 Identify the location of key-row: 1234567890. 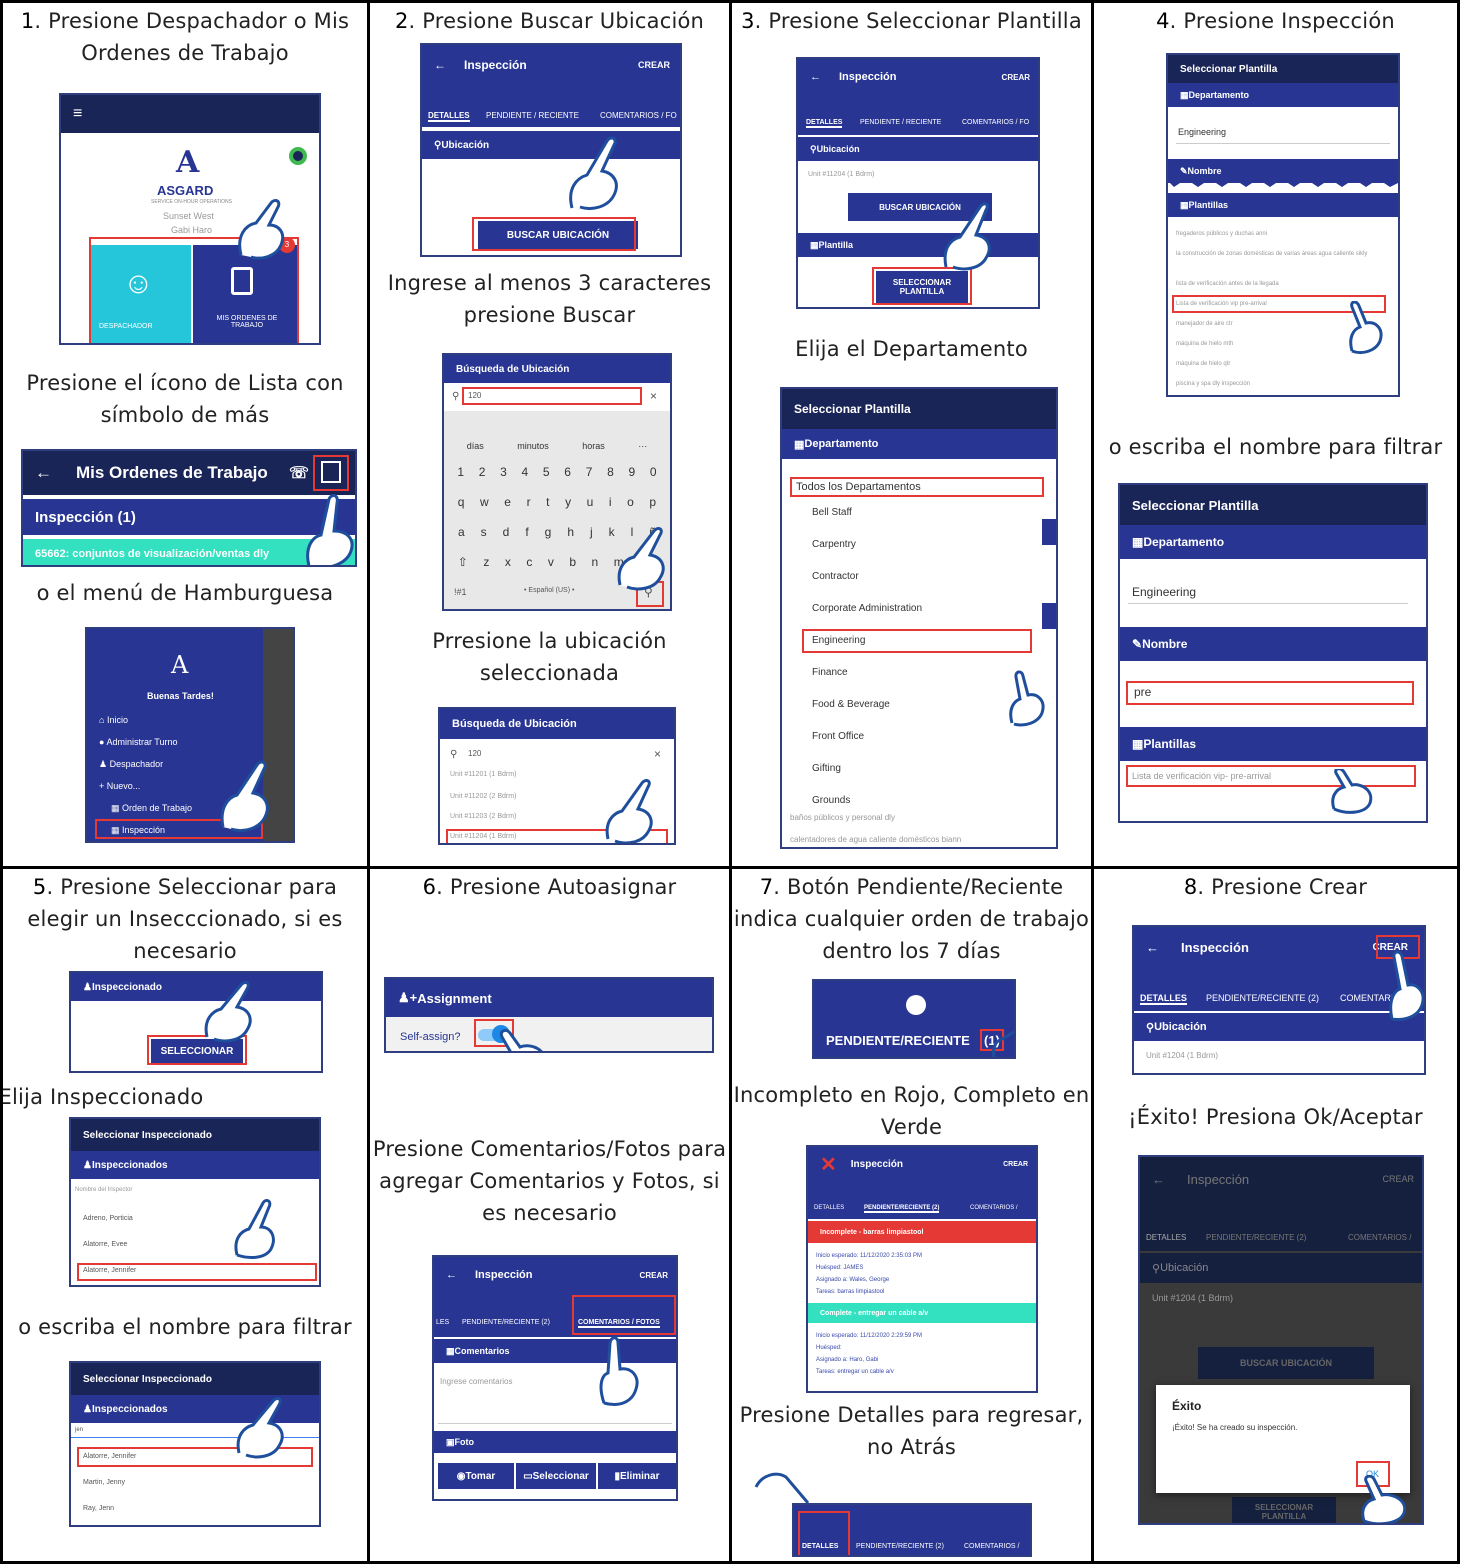
(557, 472).